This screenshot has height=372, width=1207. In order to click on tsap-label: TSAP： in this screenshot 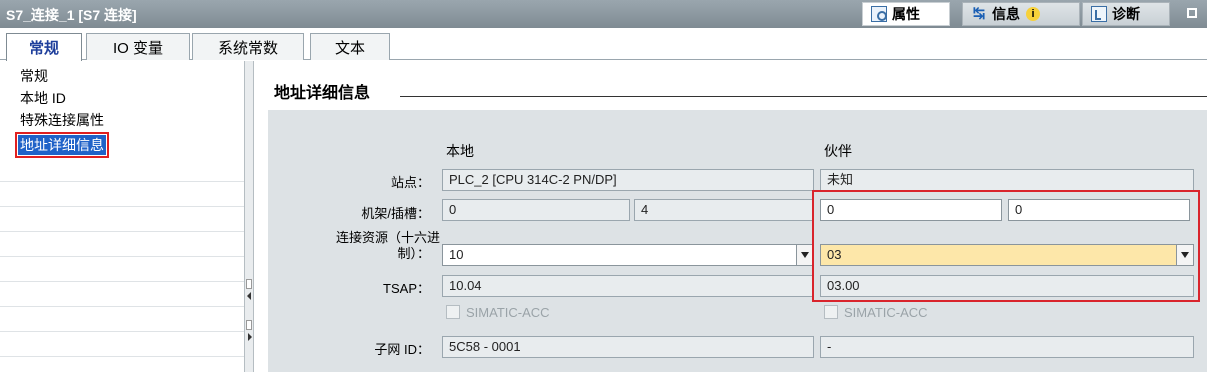, I will do `click(406, 288)`.